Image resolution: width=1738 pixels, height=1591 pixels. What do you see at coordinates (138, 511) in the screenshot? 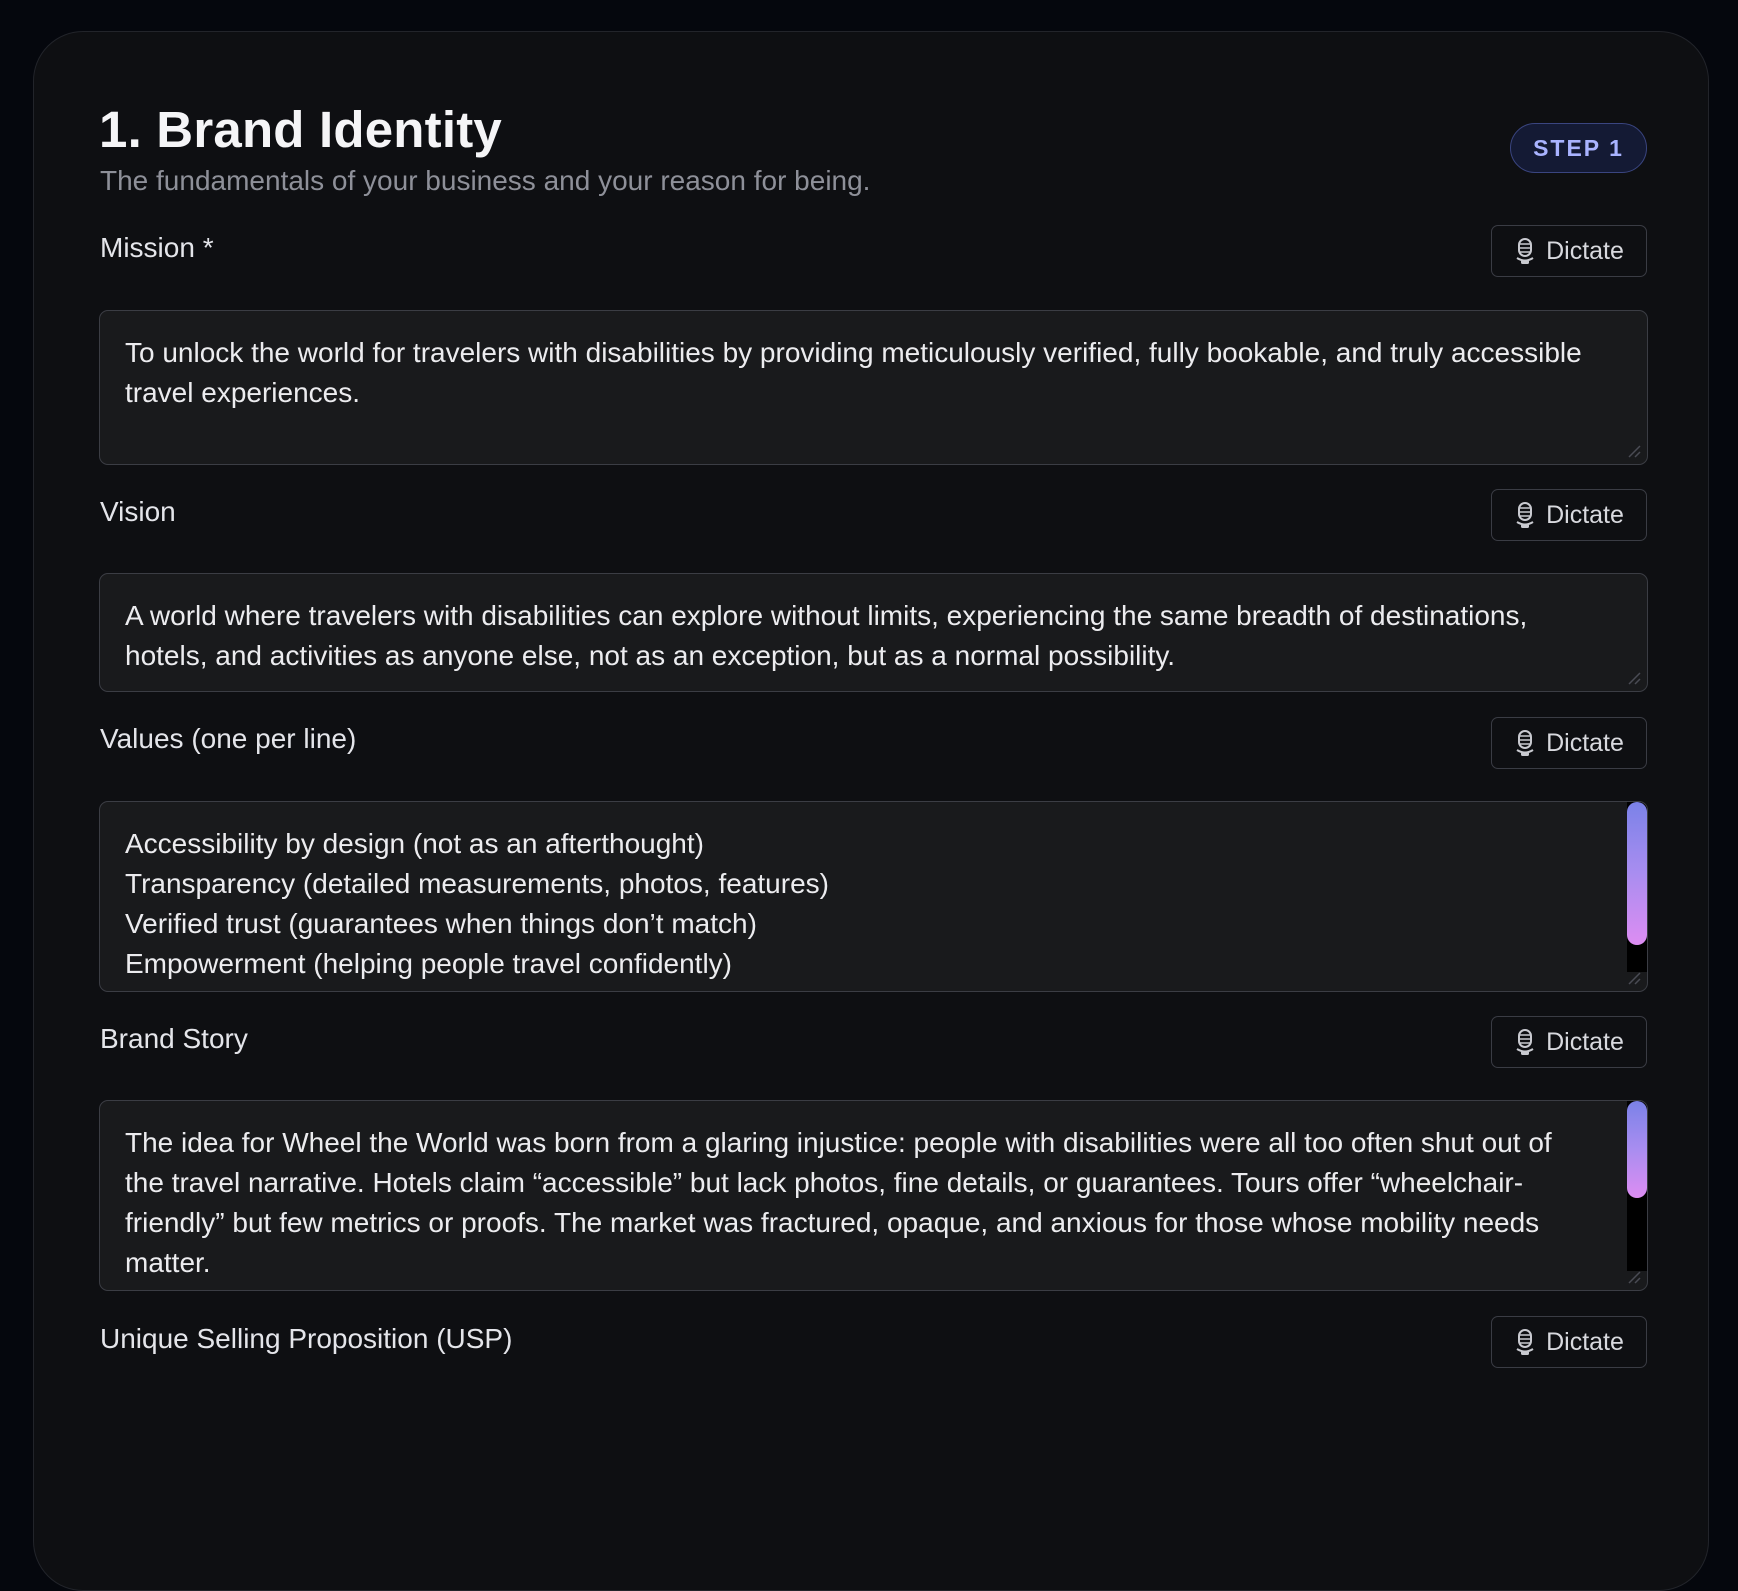
I see `vision-label: Vision` at bounding box center [138, 511].